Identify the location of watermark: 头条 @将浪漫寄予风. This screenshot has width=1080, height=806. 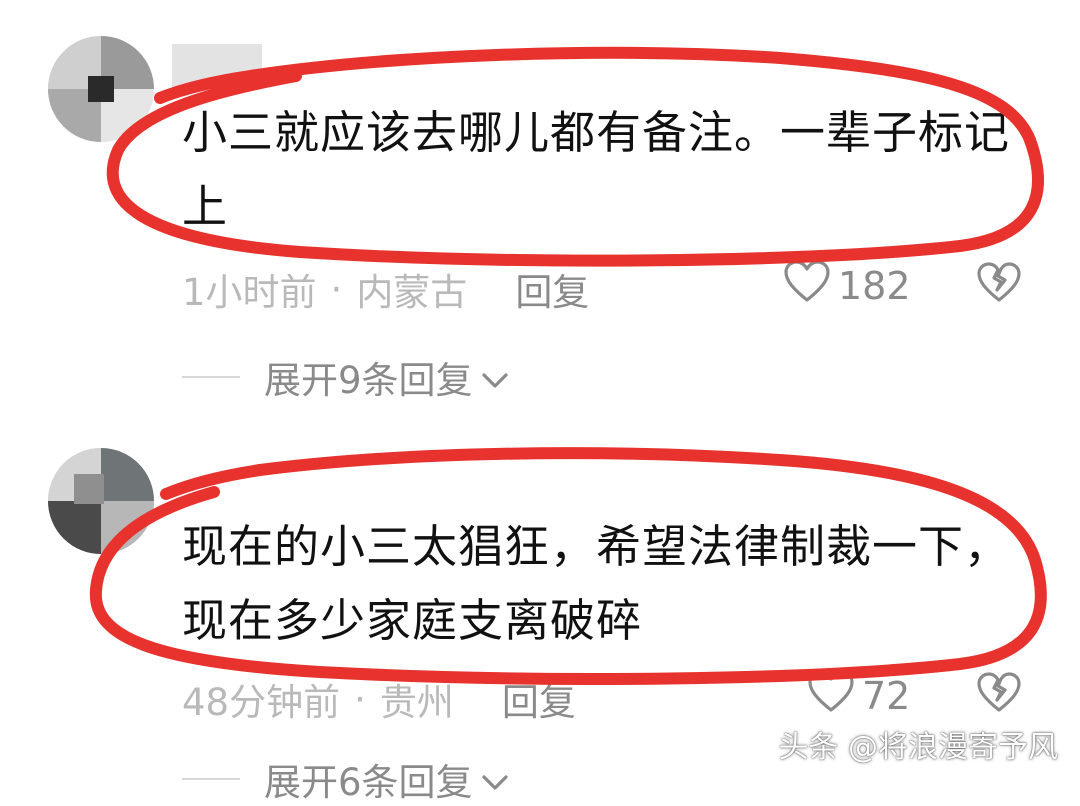
(918, 747).